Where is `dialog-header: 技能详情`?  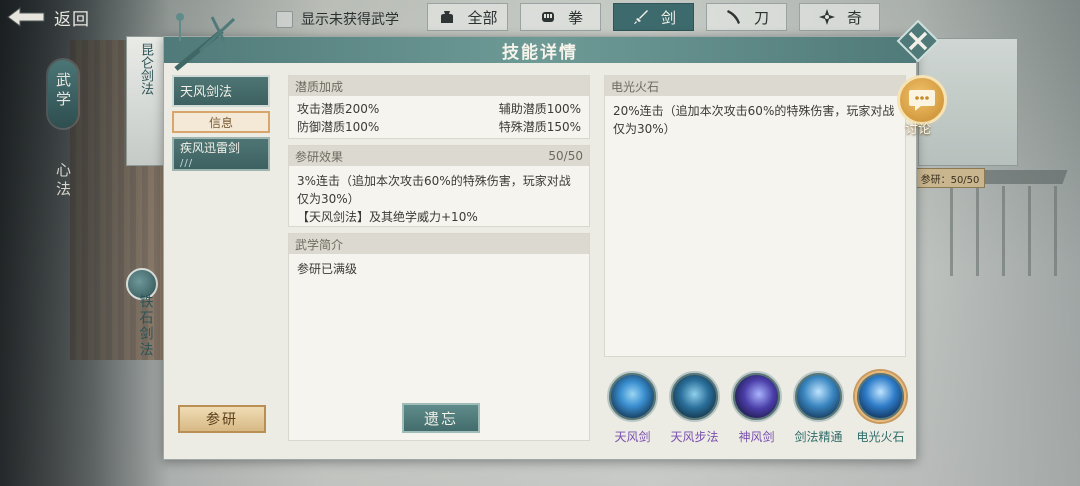
dialog-header: 技能详情 is located at coordinates (540, 50).